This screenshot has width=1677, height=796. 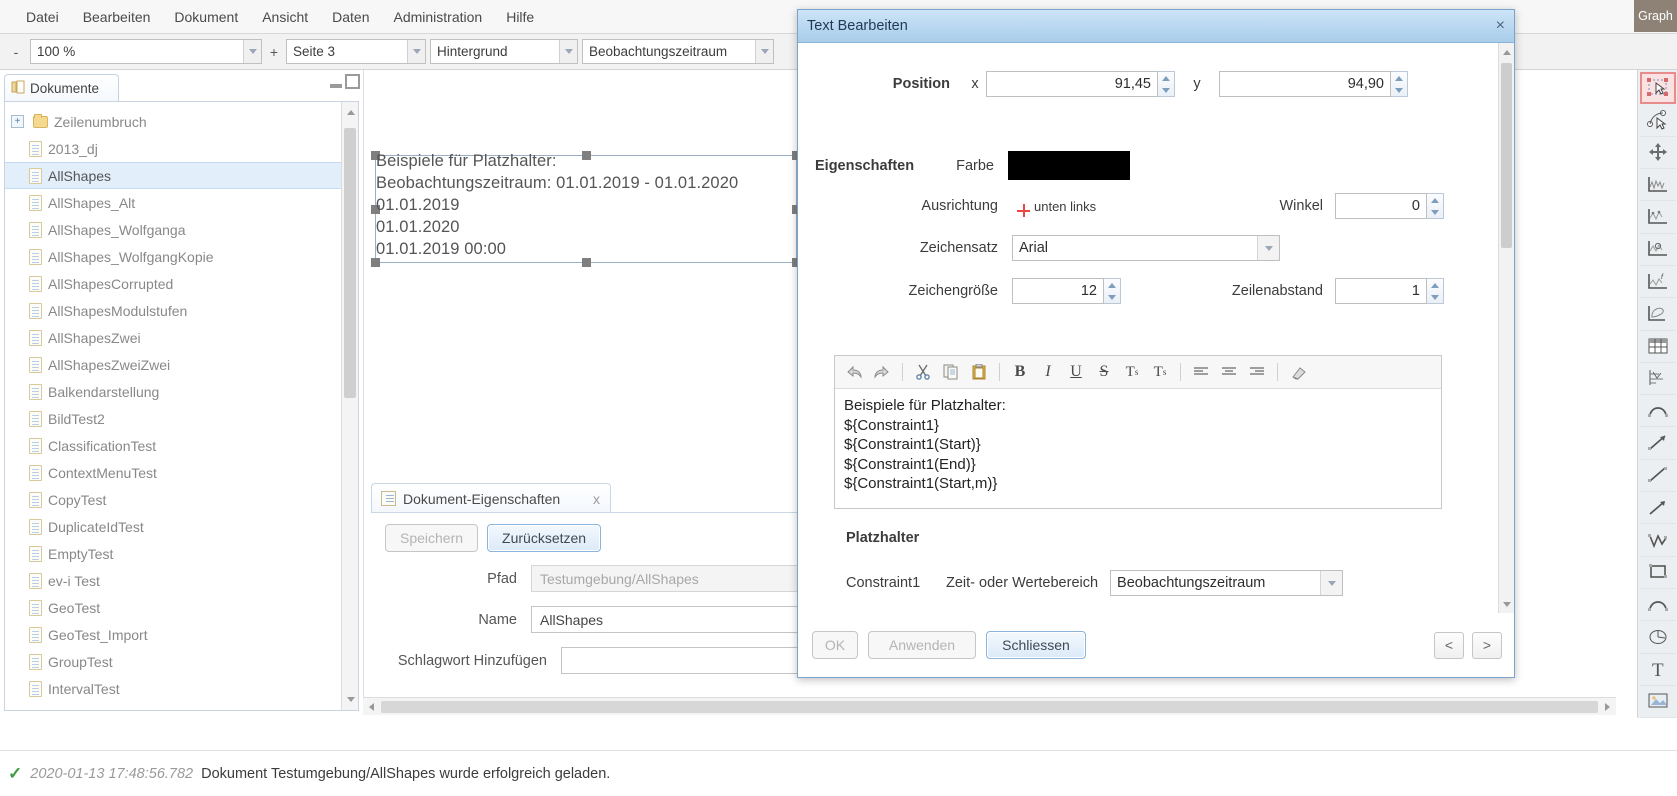 I want to click on zoom-out-button: -, so click(x=16, y=52).